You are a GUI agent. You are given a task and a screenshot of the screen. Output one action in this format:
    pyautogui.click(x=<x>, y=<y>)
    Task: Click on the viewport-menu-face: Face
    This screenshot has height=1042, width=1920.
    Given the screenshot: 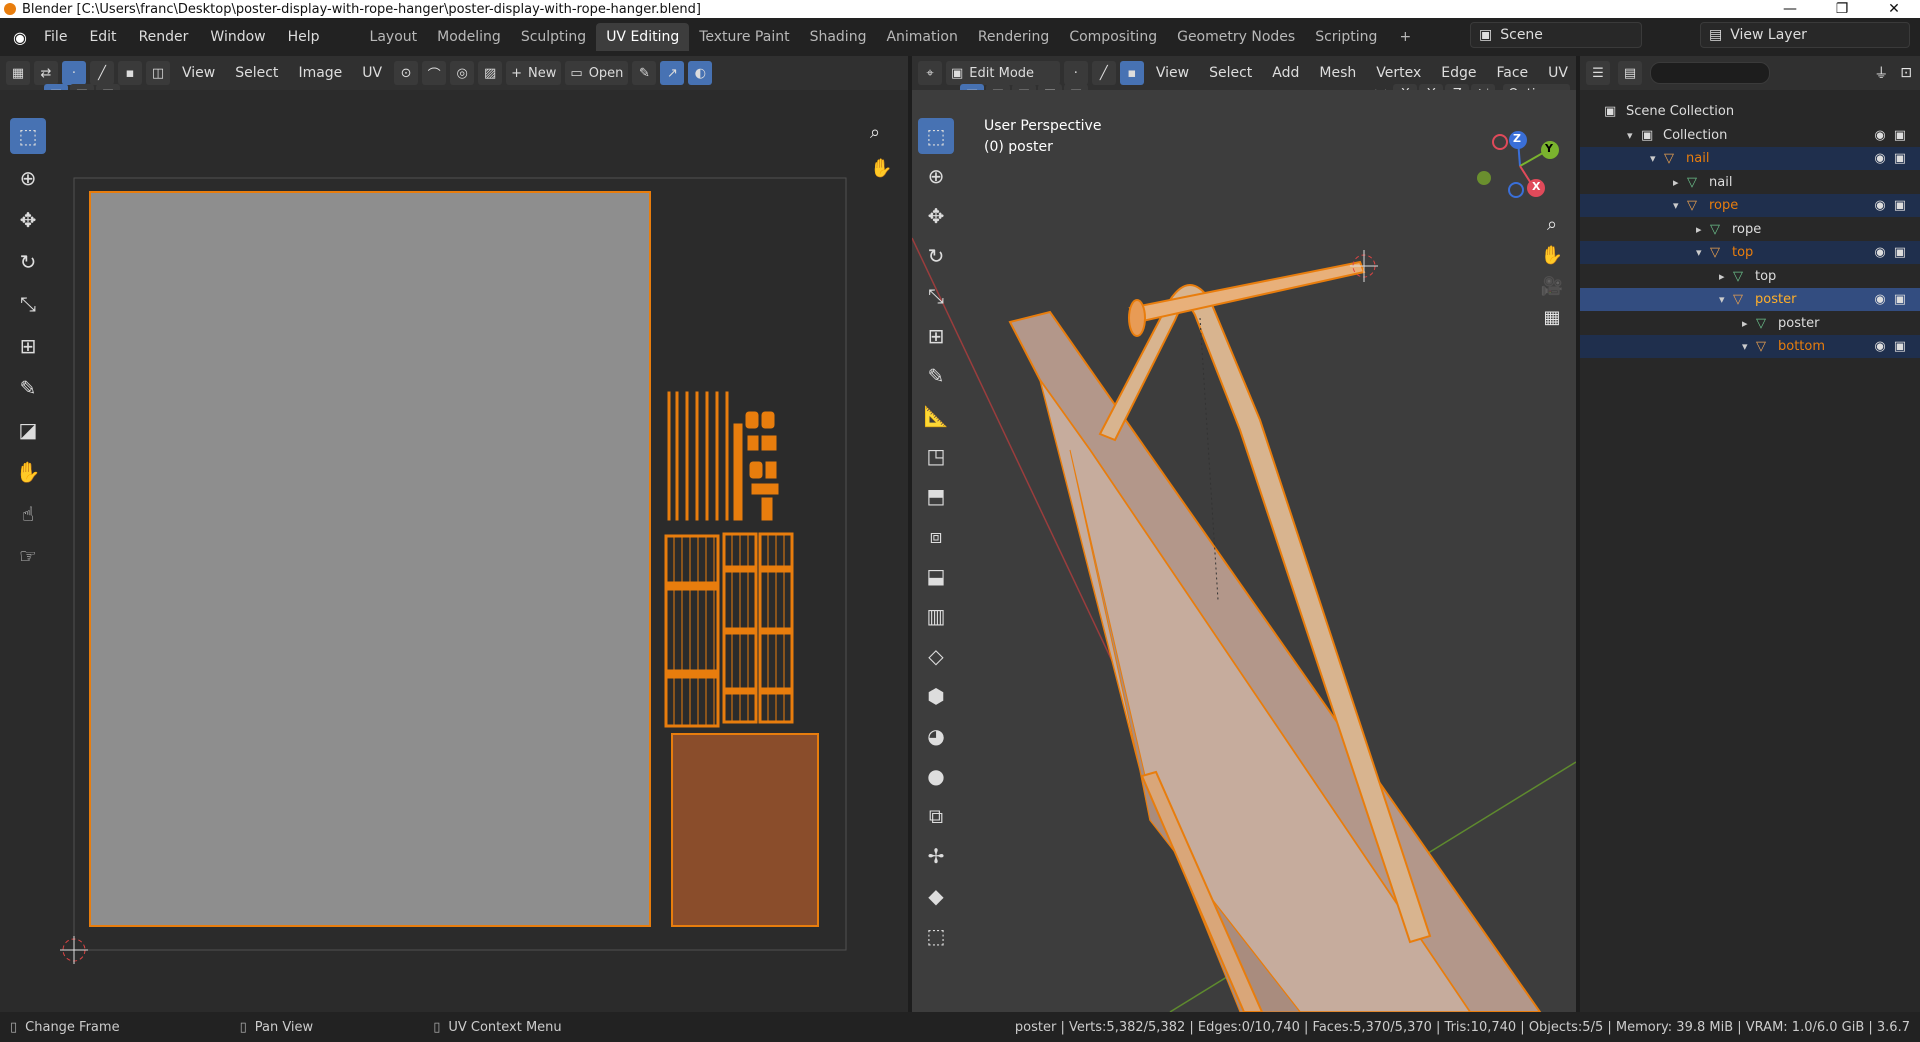 What is the action you would take?
    pyautogui.click(x=1513, y=73)
    